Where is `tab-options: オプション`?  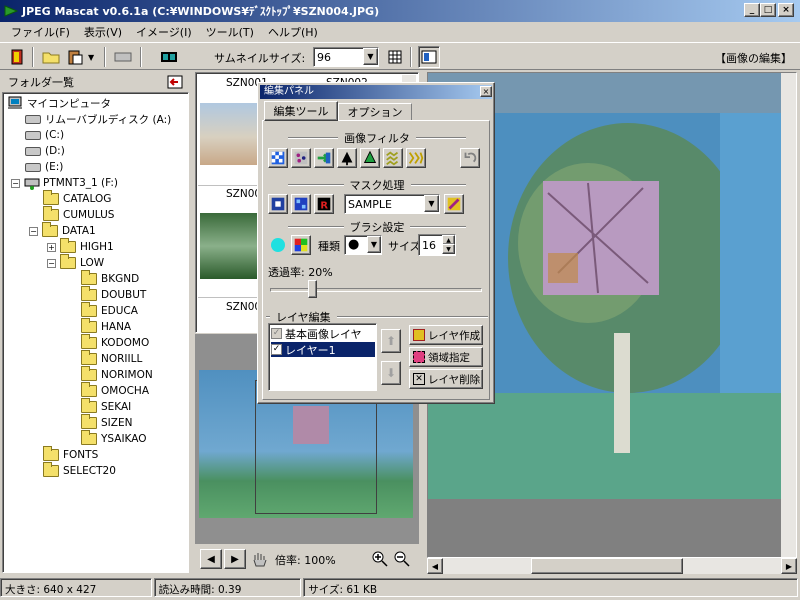
tab-options: オプション is located at coordinates (375, 112).